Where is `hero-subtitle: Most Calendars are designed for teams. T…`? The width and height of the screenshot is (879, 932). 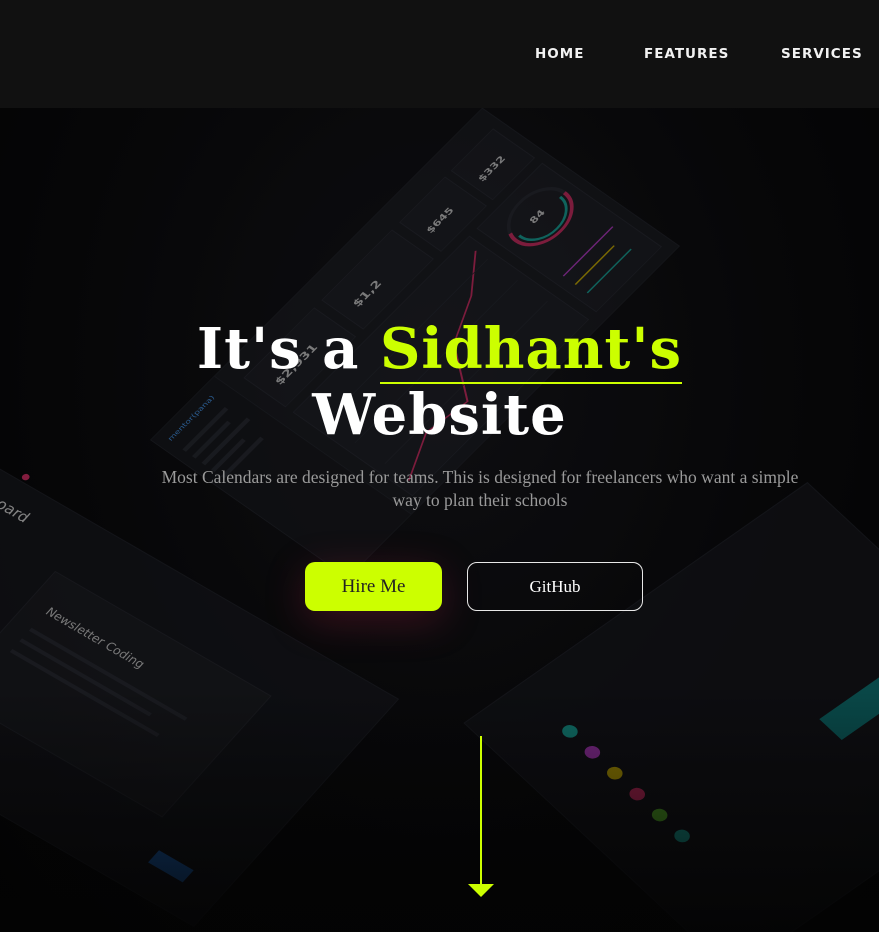
hero-subtitle: Most Calendars are designed for teams. T… is located at coordinates (480, 488).